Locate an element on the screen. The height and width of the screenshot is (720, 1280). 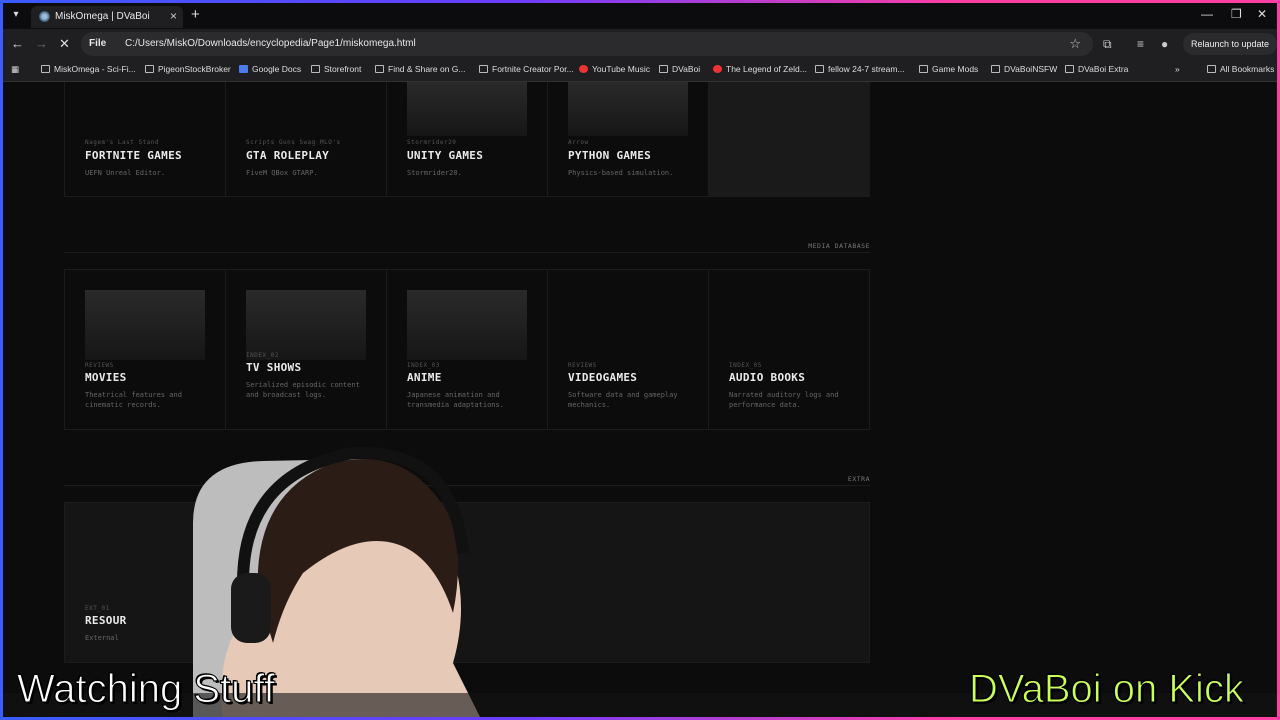
card-kicker: Stormrider20 is located at coordinates (432, 142).